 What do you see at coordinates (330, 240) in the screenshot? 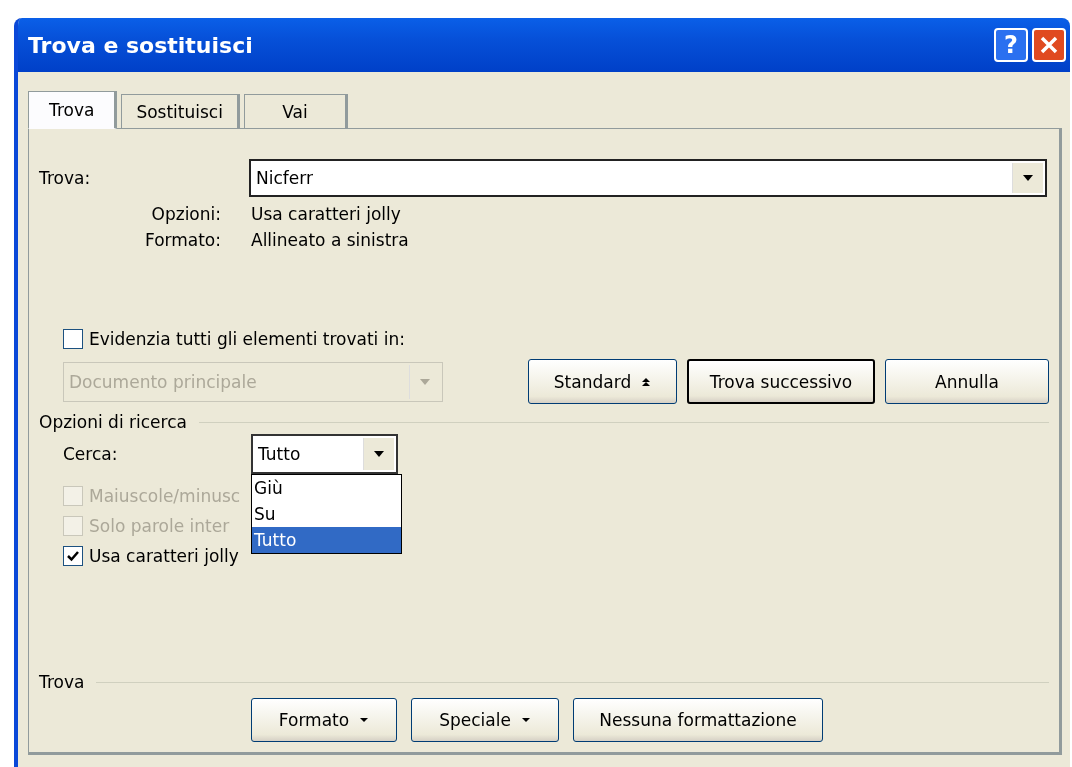
I see `info-value: Allineato a sinistra` at bounding box center [330, 240].